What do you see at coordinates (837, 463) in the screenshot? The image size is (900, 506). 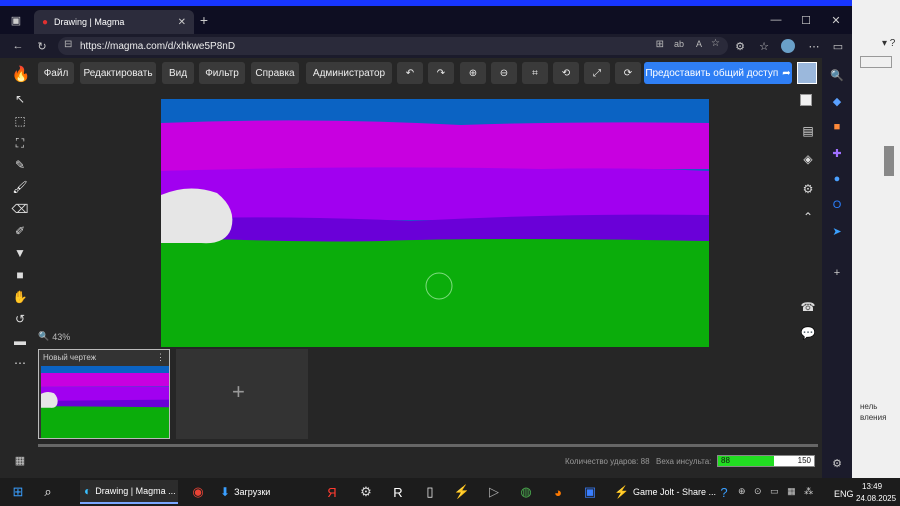 I see `edge-settings-icon: ⚙` at bounding box center [837, 463].